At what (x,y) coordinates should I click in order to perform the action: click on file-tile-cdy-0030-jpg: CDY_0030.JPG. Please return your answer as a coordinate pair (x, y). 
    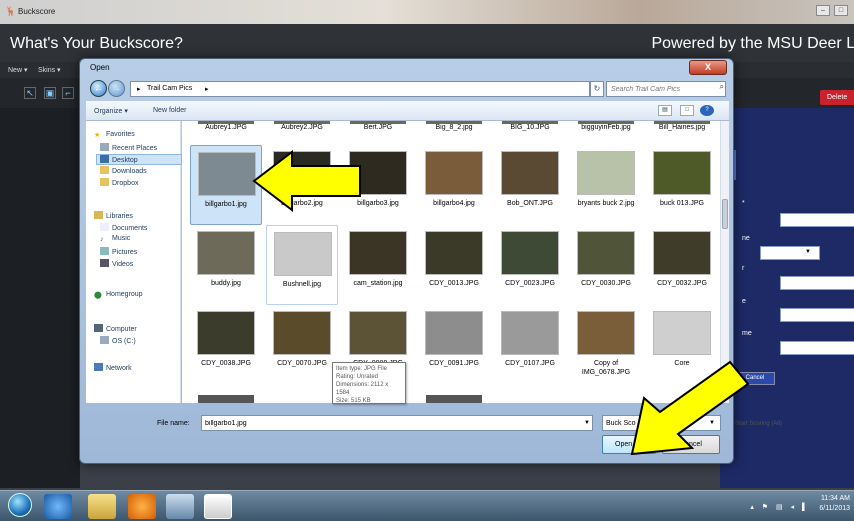
    Looking at the image, I should click on (606, 265).